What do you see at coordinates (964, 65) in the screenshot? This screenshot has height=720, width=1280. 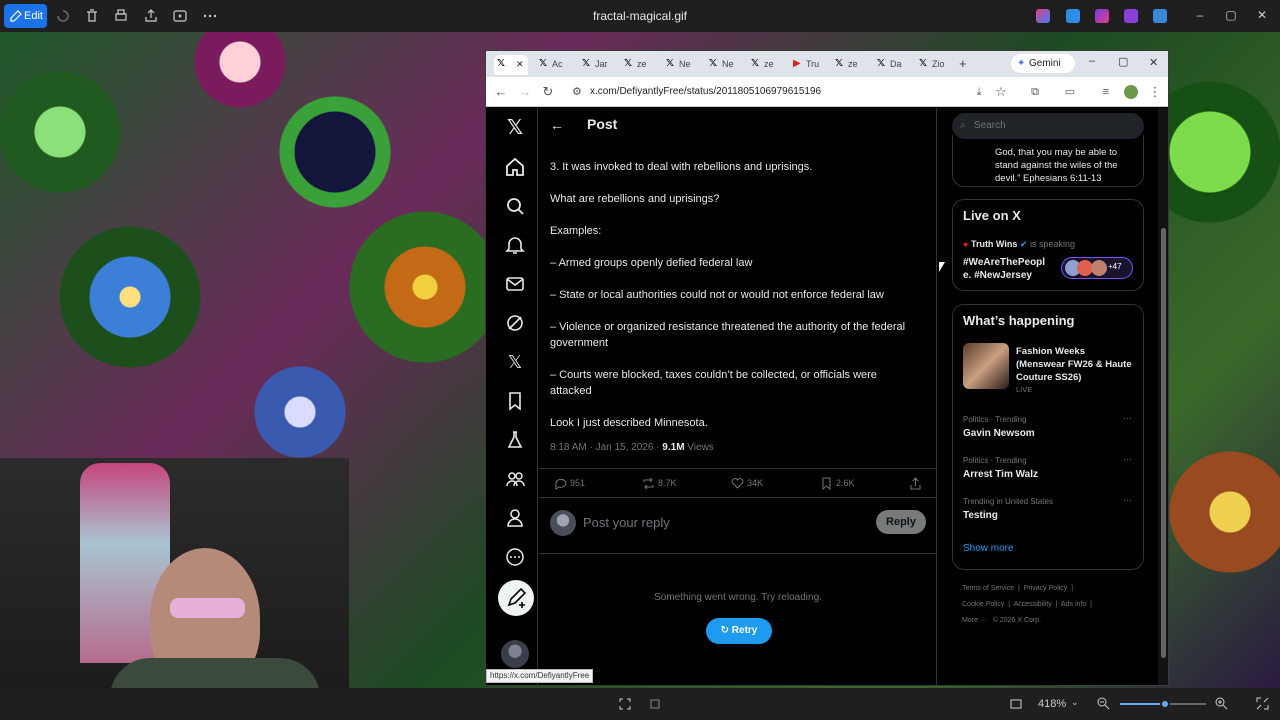 I see `new-tab-button: +` at bounding box center [964, 65].